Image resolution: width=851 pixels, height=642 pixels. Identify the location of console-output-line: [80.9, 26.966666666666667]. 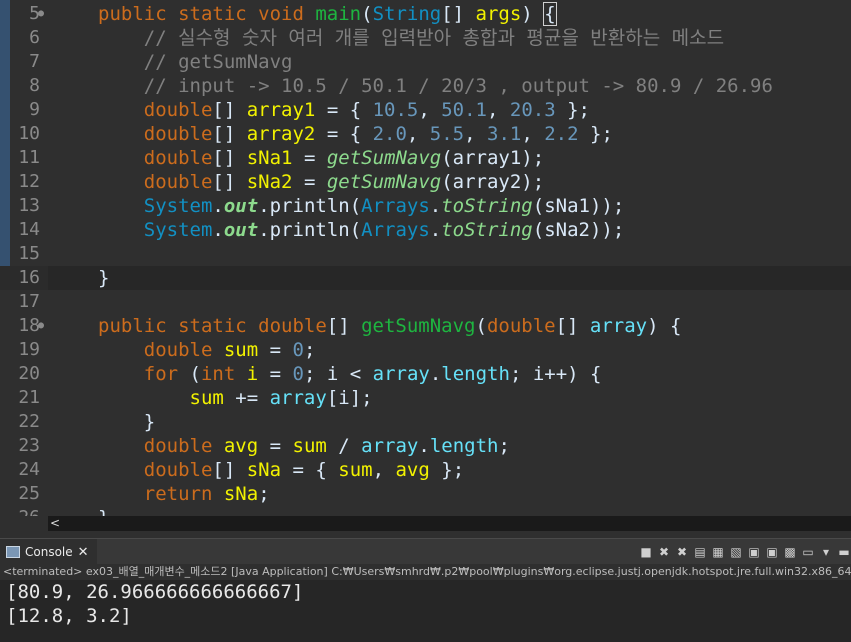
(155, 592).